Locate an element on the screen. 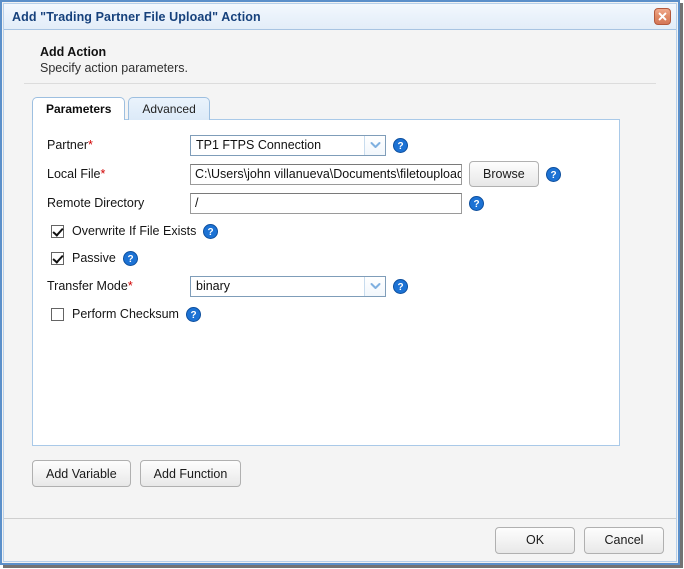 This screenshot has height=569, width=684. transfer-mode-label-text: Transfer Mode is located at coordinates (87, 286).